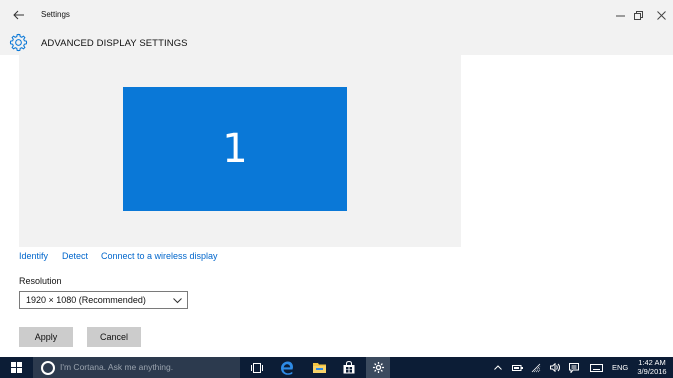 The height and width of the screenshot is (378, 673). Describe the element at coordinates (661, 15) in the screenshot. I see `close-icon` at that location.